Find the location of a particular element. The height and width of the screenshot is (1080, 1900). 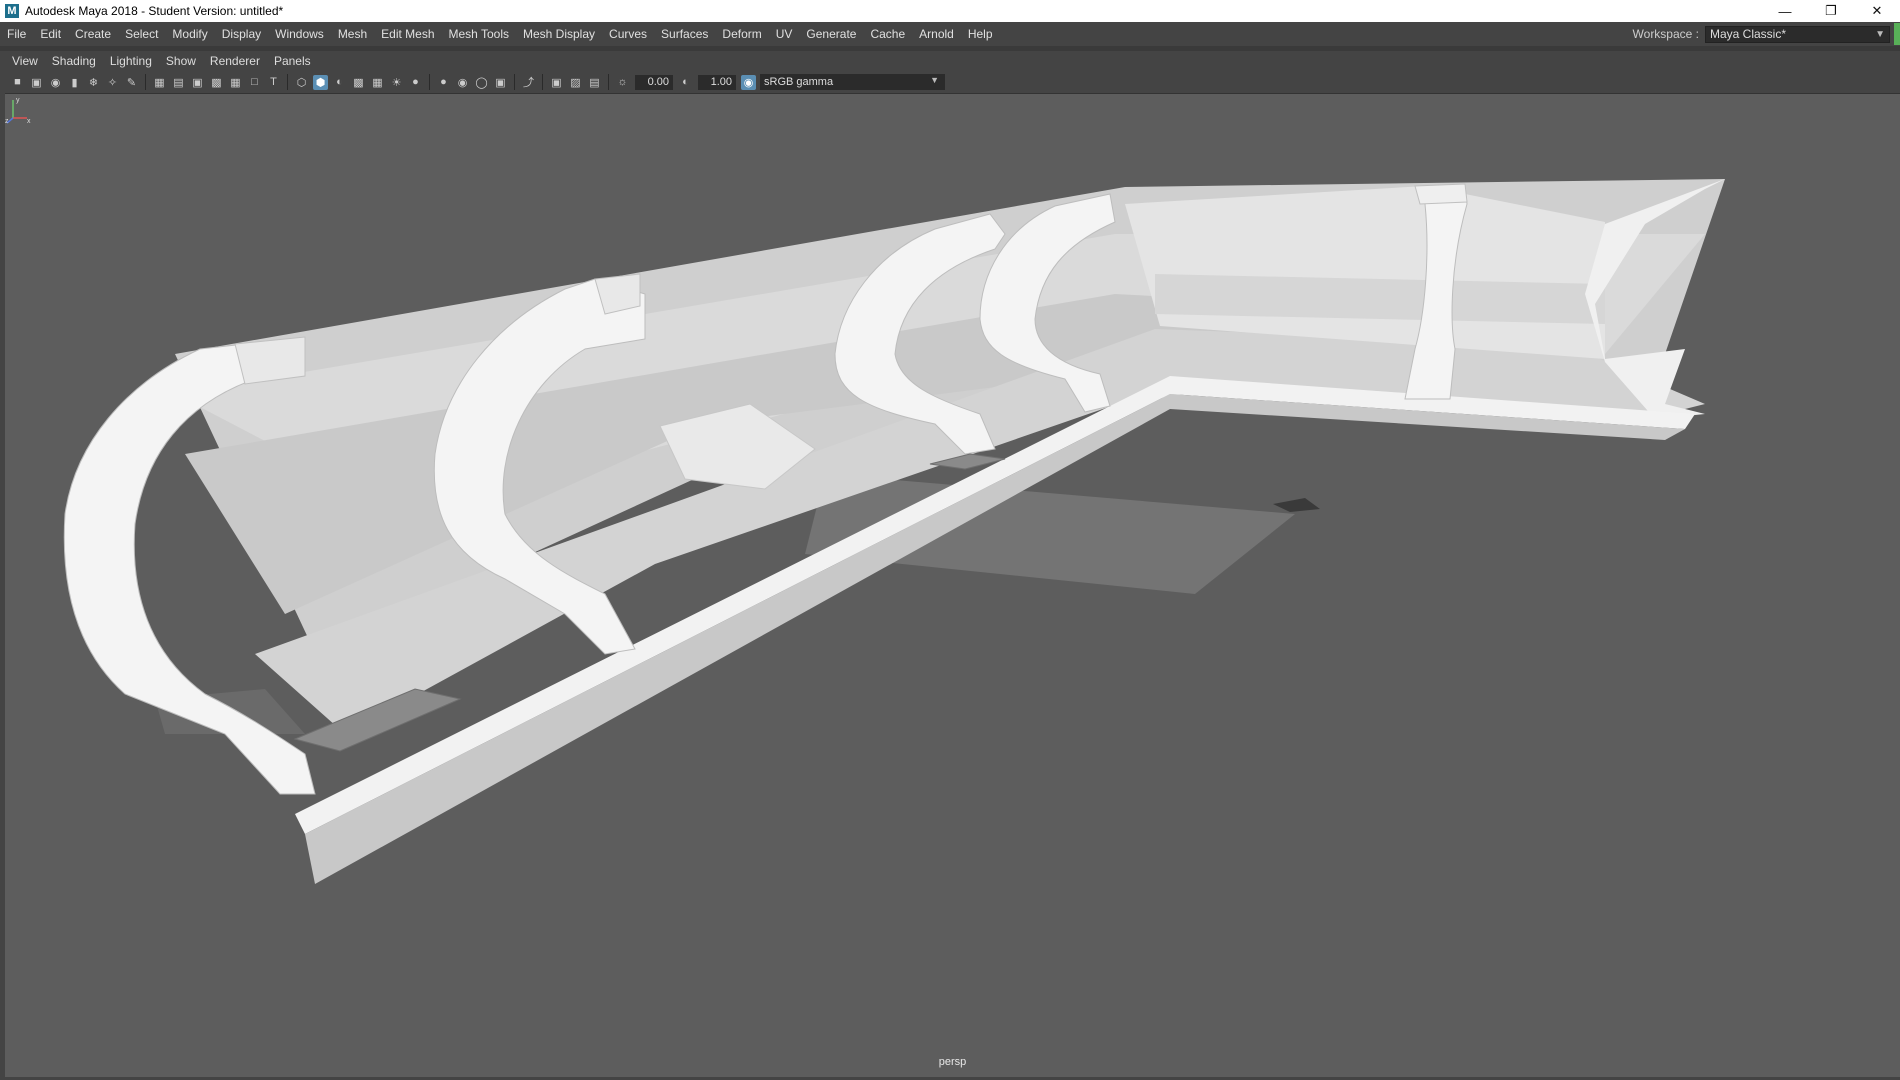

image-plane-icon: ❄ is located at coordinates (93, 82).